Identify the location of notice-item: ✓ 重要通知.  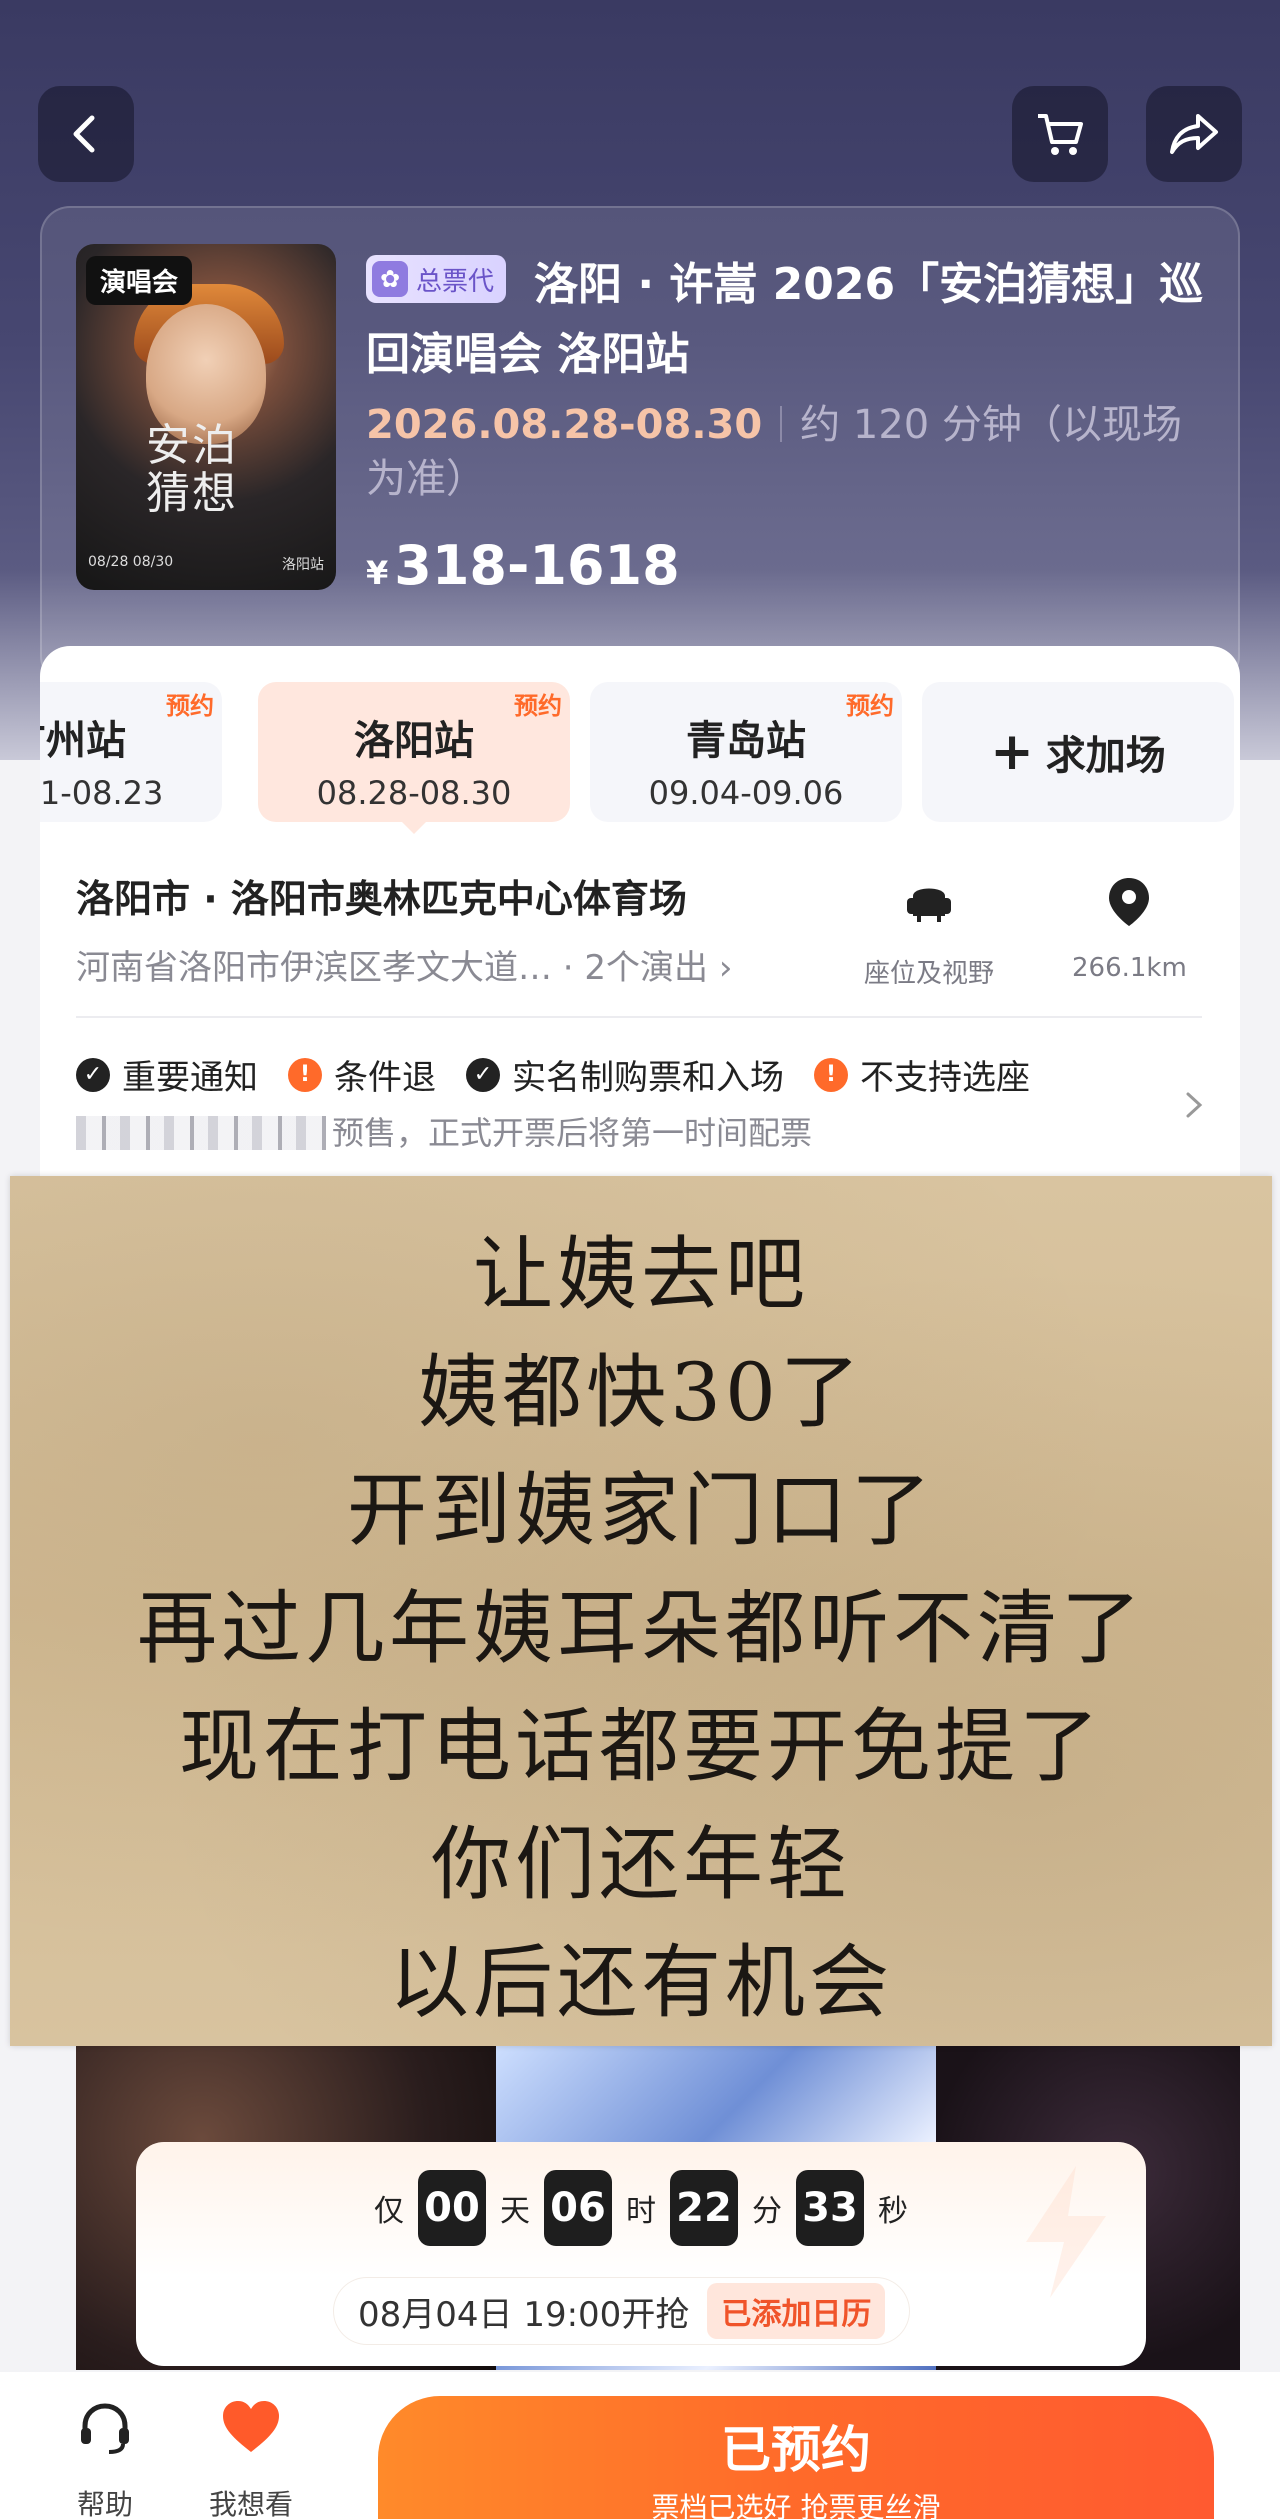
(167, 1074).